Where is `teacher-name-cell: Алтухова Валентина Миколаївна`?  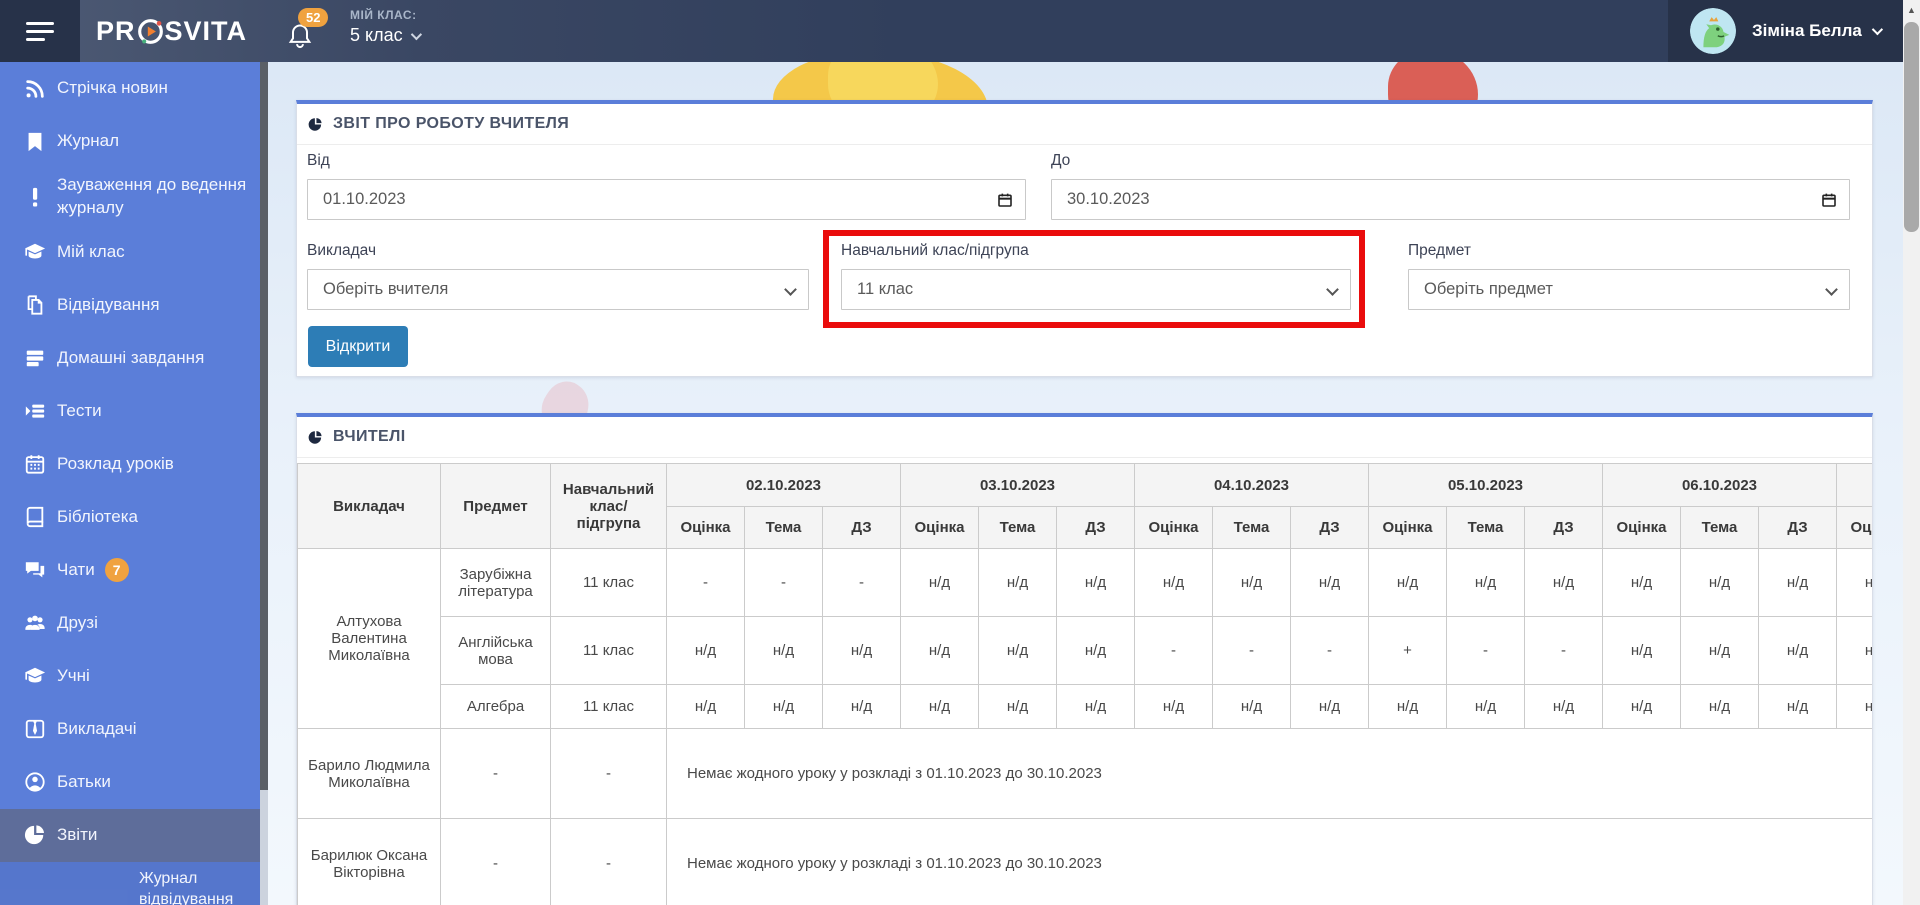
teacher-name-cell: Алтухова Валентина Миколаївна is located at coordinates (369, 638).